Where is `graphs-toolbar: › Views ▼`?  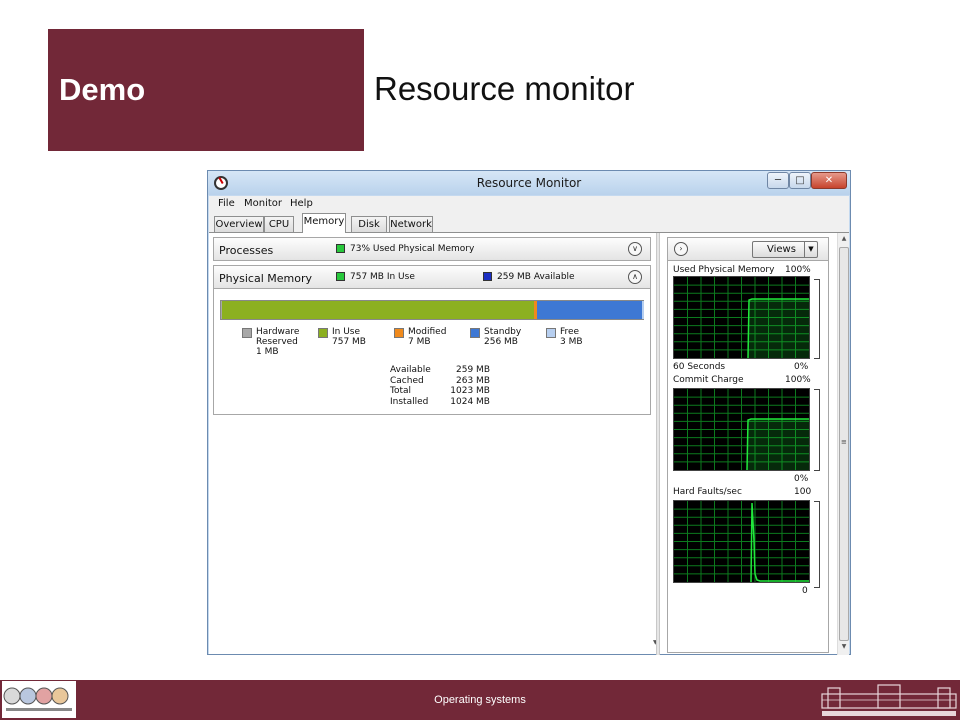 graphs-toolbar: › Views ▼ is located at coordinates (748, 249).